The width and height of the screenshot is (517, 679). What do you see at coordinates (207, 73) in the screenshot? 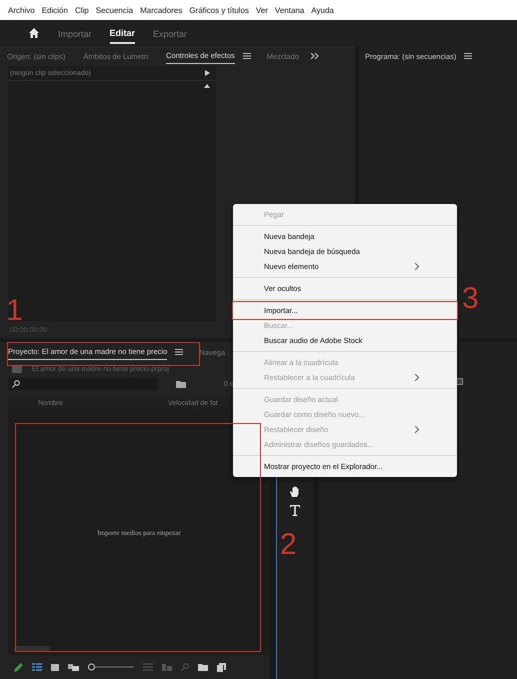
I see `play-icon` at bounding box center [207, 73].